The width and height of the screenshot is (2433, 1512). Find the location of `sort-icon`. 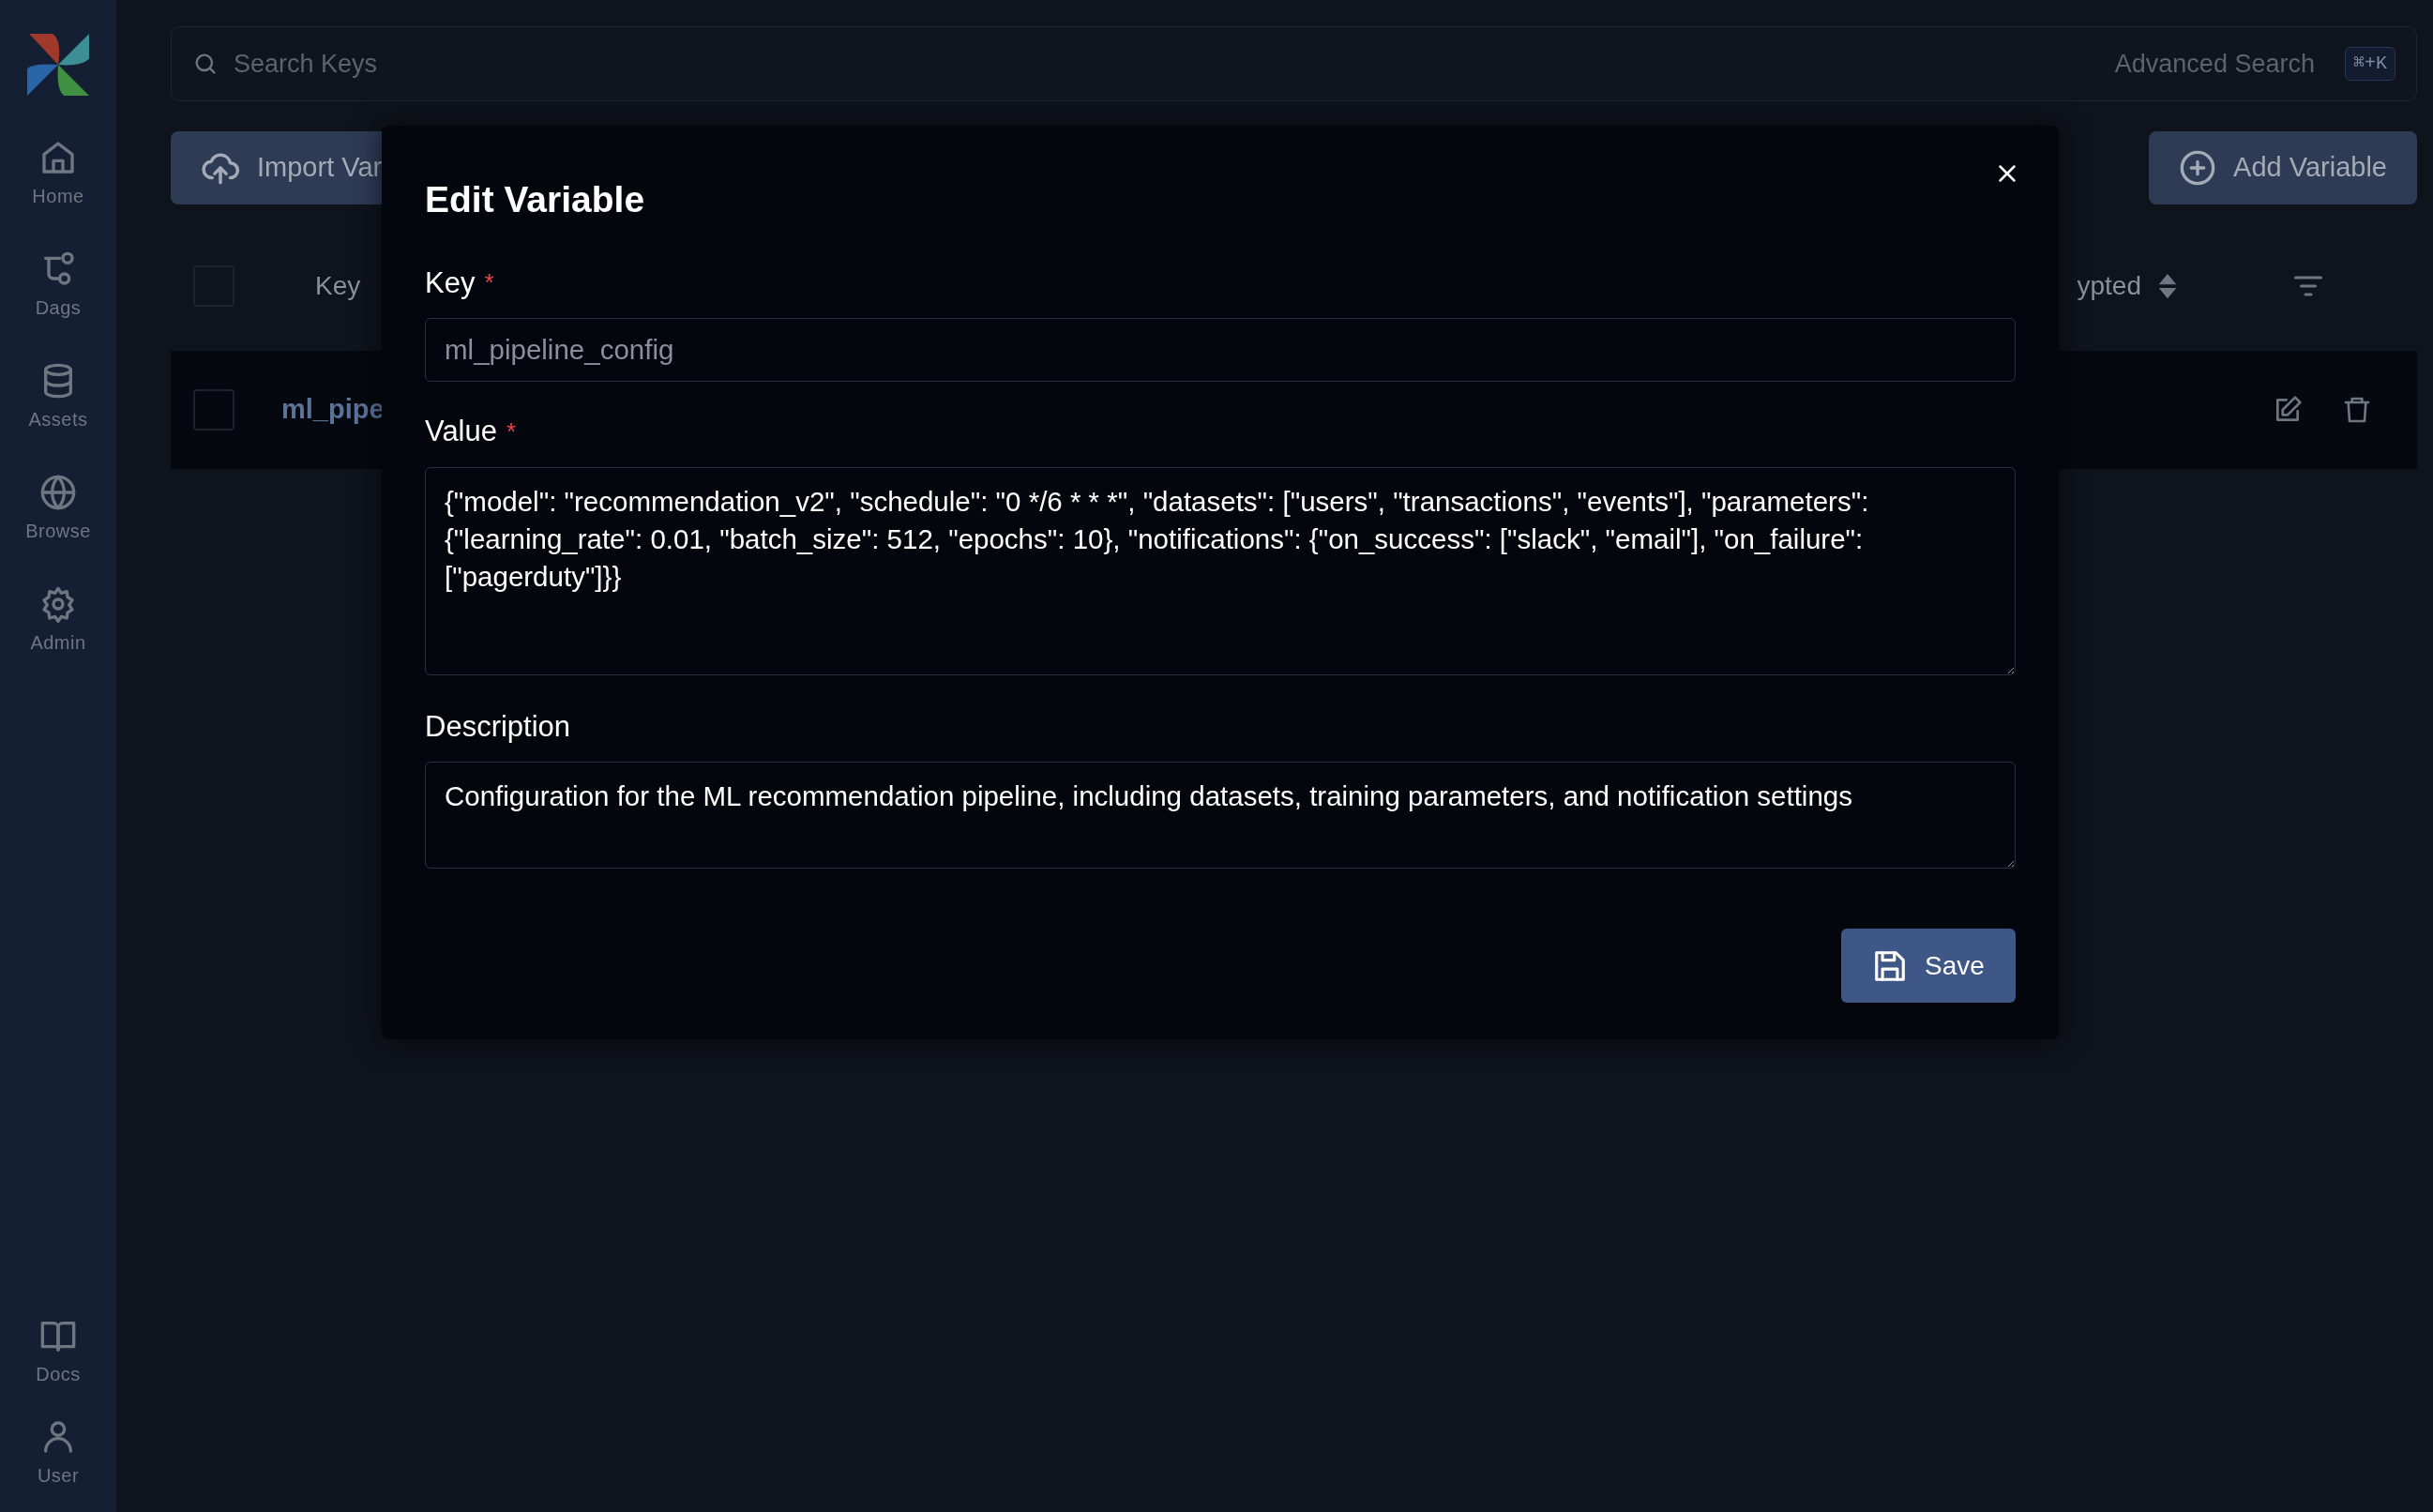

sort-icon is located at coordinates (2167, 286).